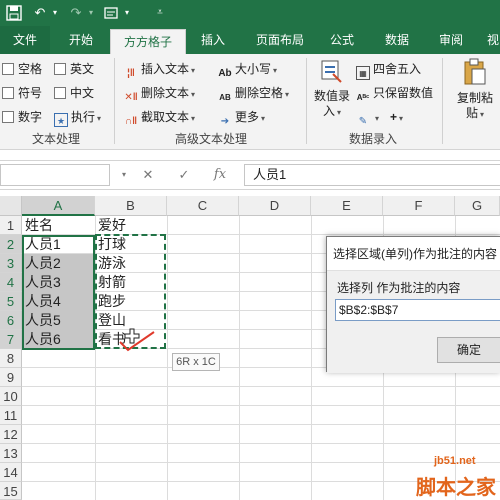 The image size is (500, 500). I want to click on undo-dropdown-icon: ▾, so click(55, 13).